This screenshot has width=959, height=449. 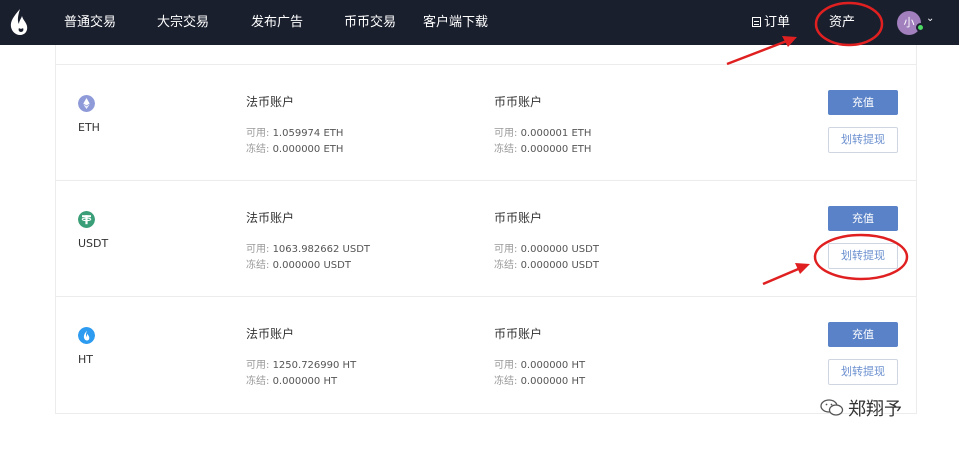 I want to click on spot-frozen: 冻结: 0.000000 USDT, so click(x=546, y=265).